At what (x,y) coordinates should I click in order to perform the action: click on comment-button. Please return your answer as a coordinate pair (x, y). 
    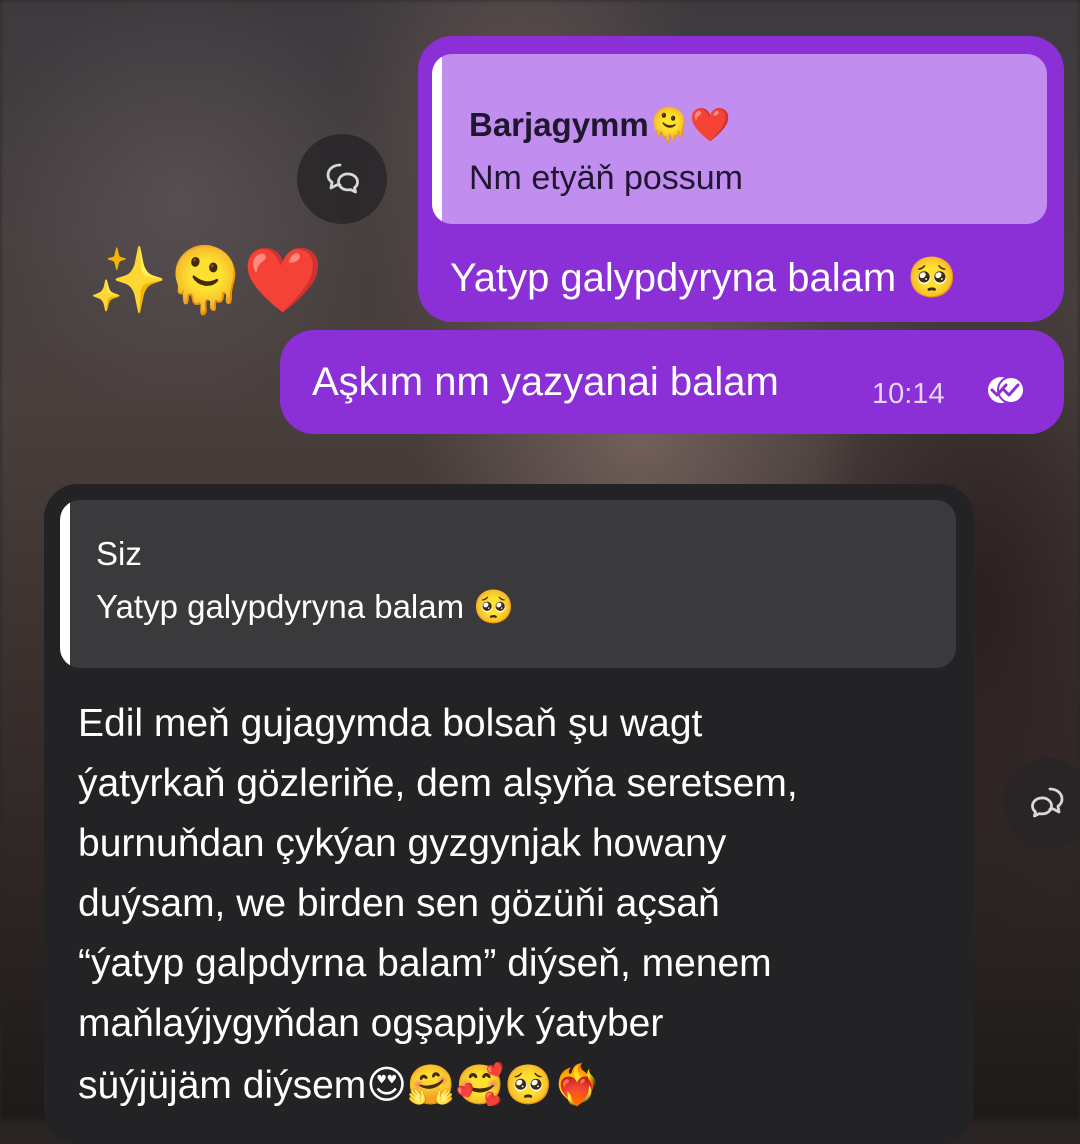
    Looking at the image, I should click on (342, 179).